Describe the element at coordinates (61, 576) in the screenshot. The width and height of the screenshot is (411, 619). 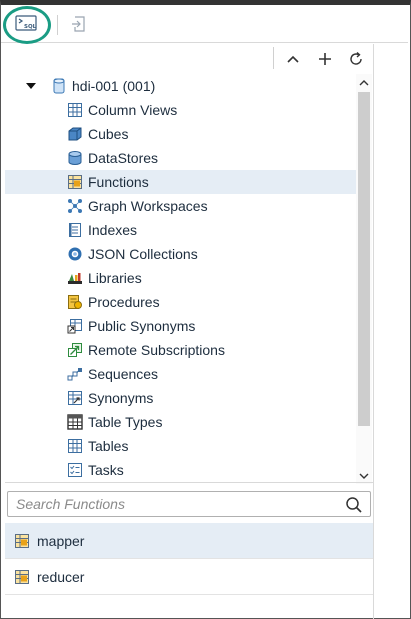
I see `result-item-label: reducer` at that location.